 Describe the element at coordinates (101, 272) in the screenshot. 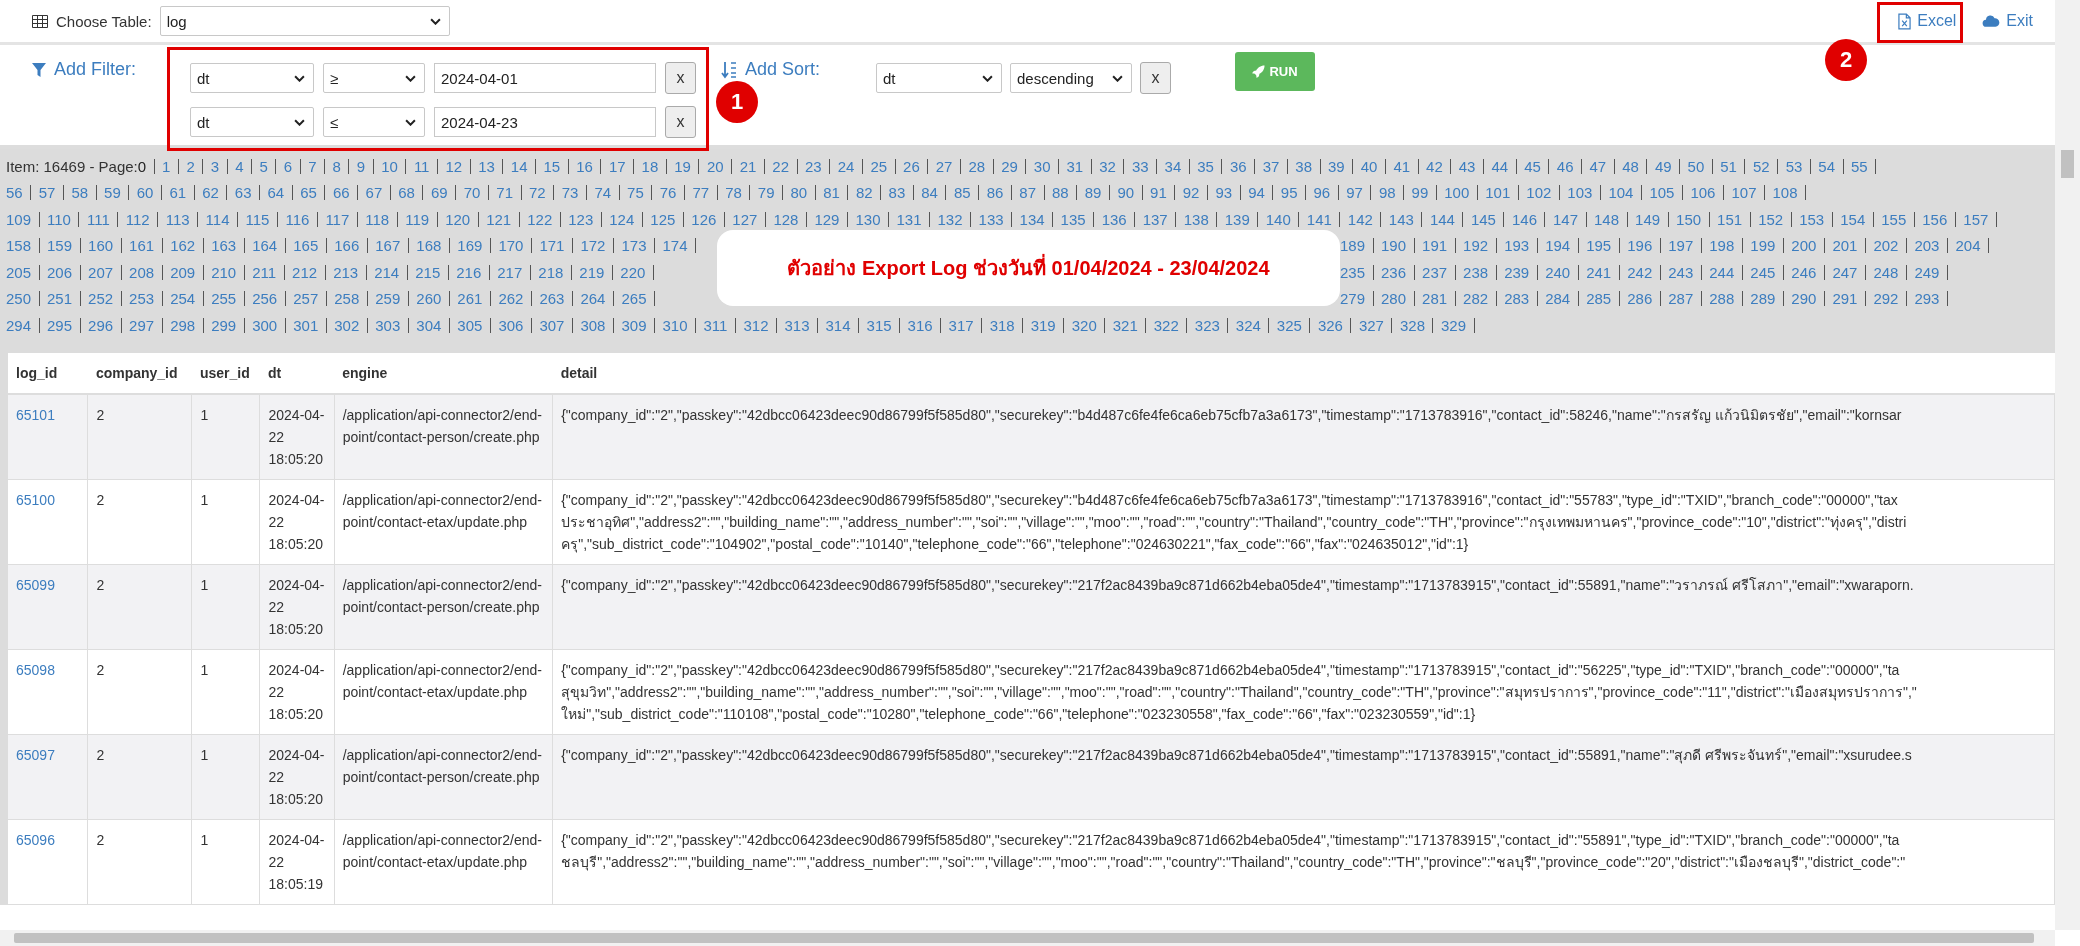

I see `page-link: 207` at that location.